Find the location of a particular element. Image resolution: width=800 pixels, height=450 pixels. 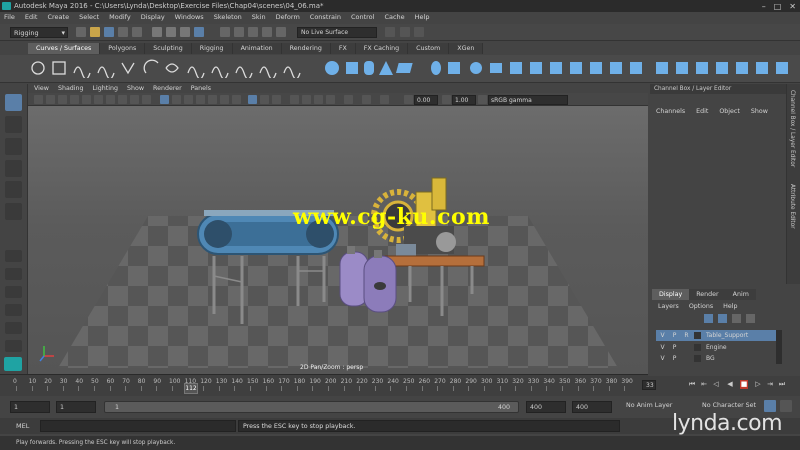

layer-row-bg: V P BG is located at coordinates (716, 358).